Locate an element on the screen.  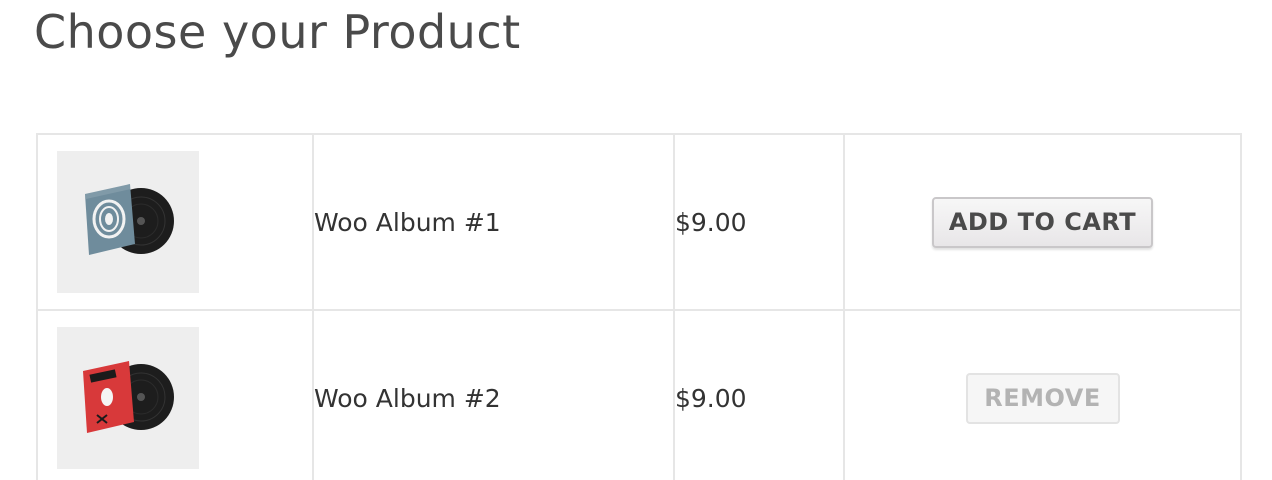
product-name: Woo Album #2 is located at coordinates (493, 394).